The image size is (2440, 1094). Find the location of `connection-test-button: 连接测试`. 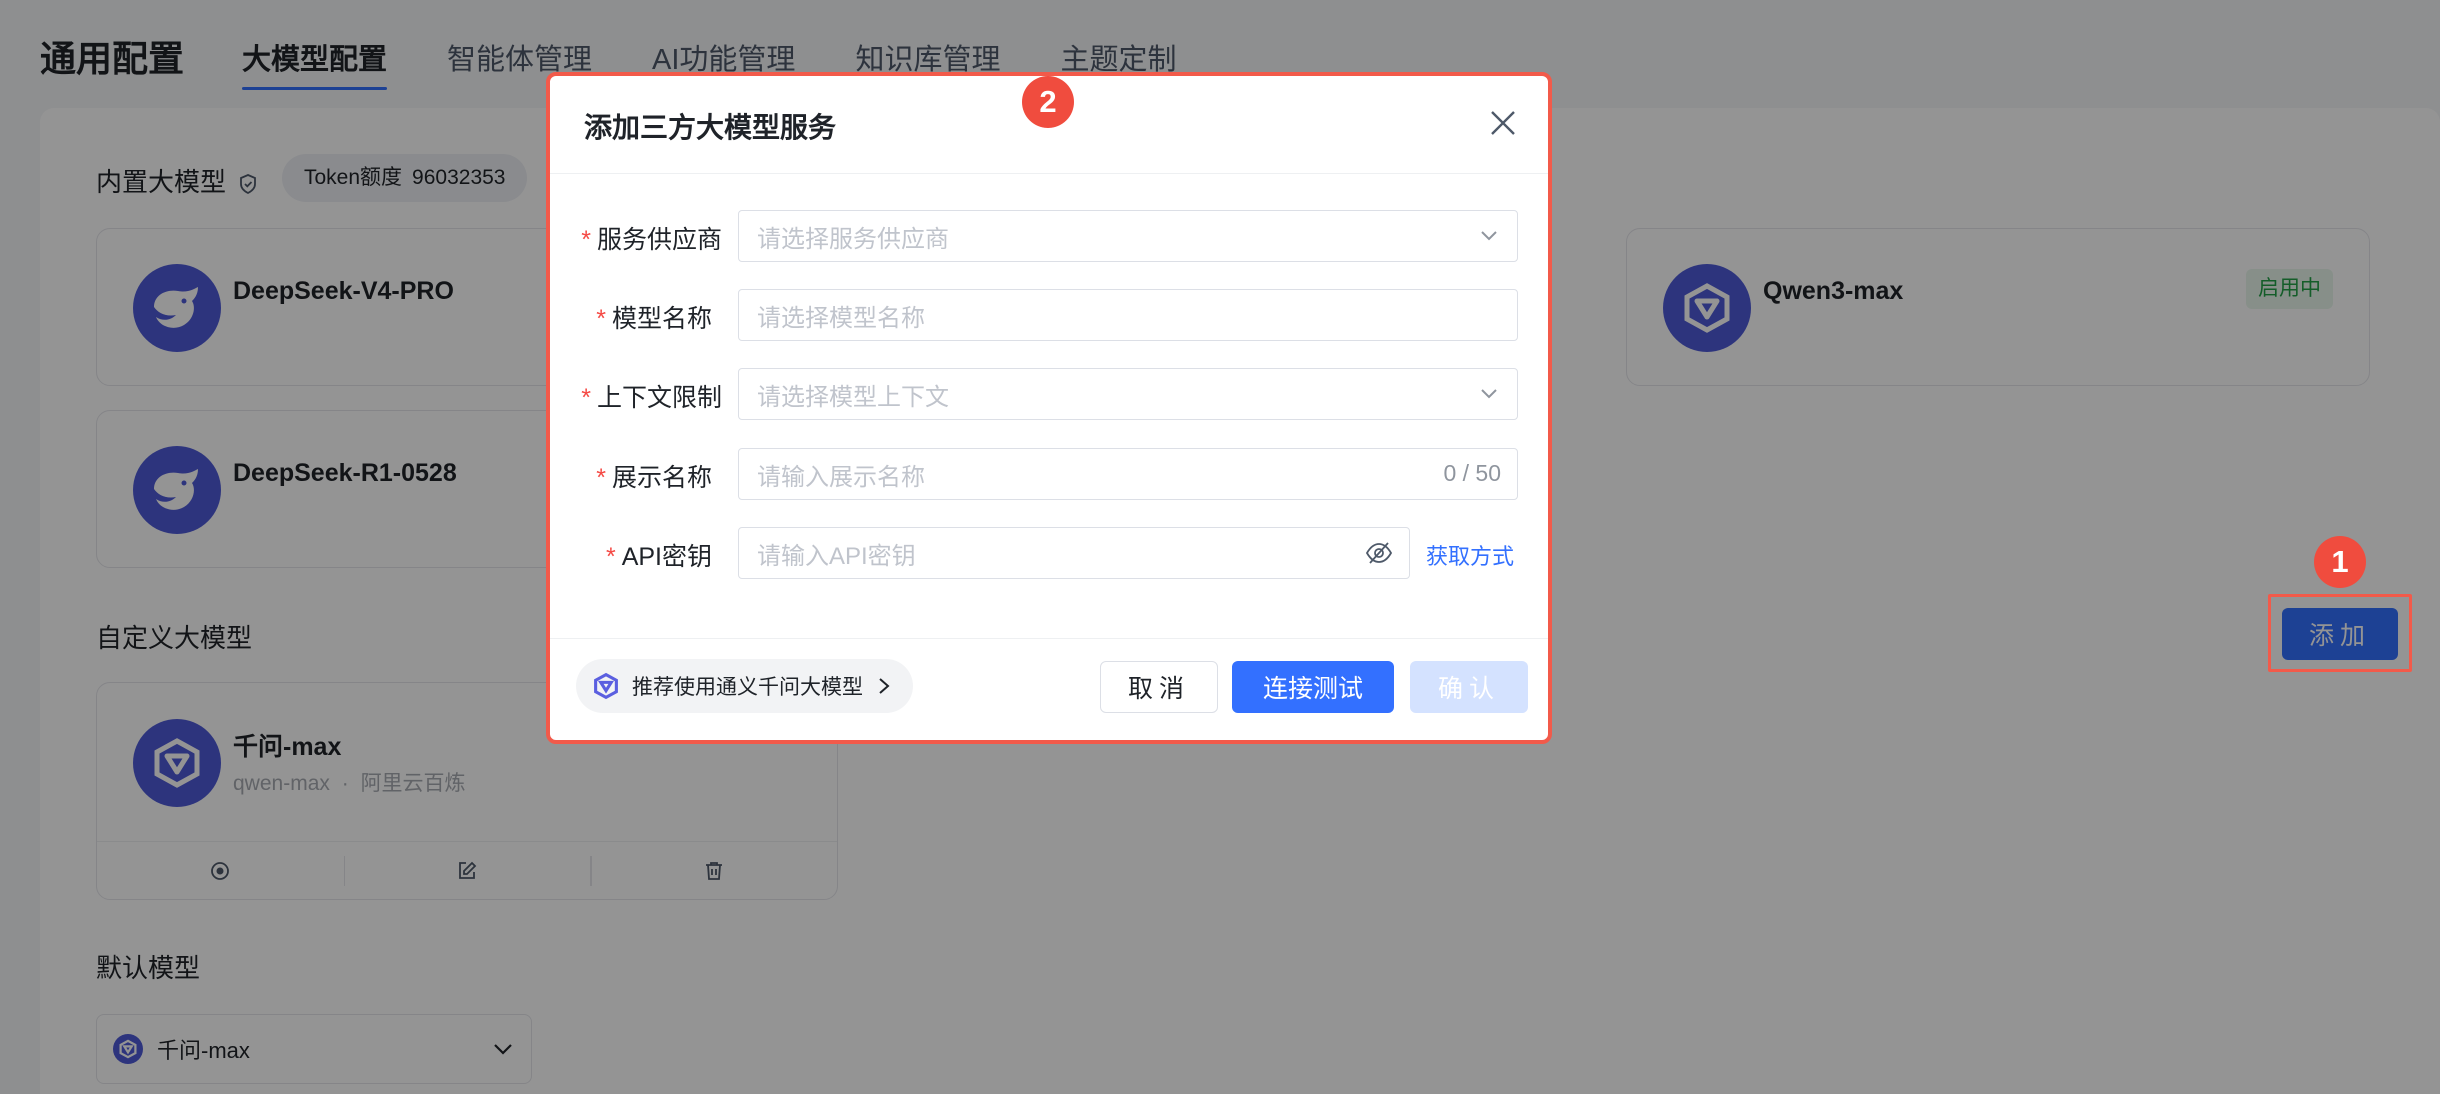

connection-test-button: 连接测试 is located at coordinates (1313, 687).